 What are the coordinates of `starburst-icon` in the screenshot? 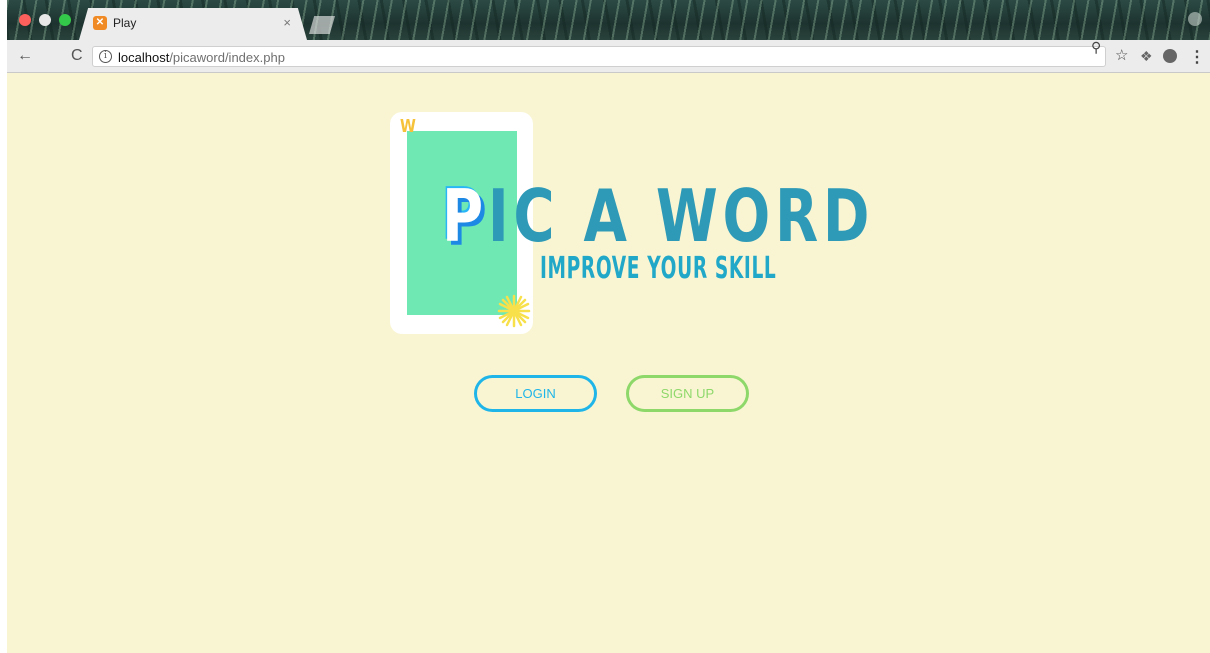 It's located at (514, 311).